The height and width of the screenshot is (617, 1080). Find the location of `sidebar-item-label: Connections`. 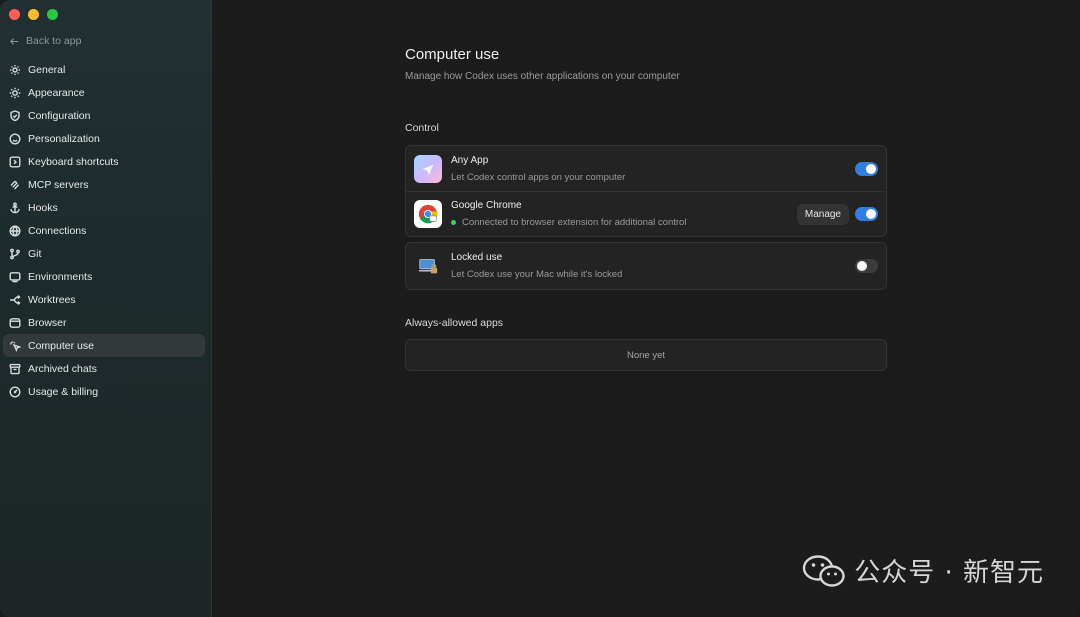

sidebar-item-label: Connections is located at coordinates (57, 230).